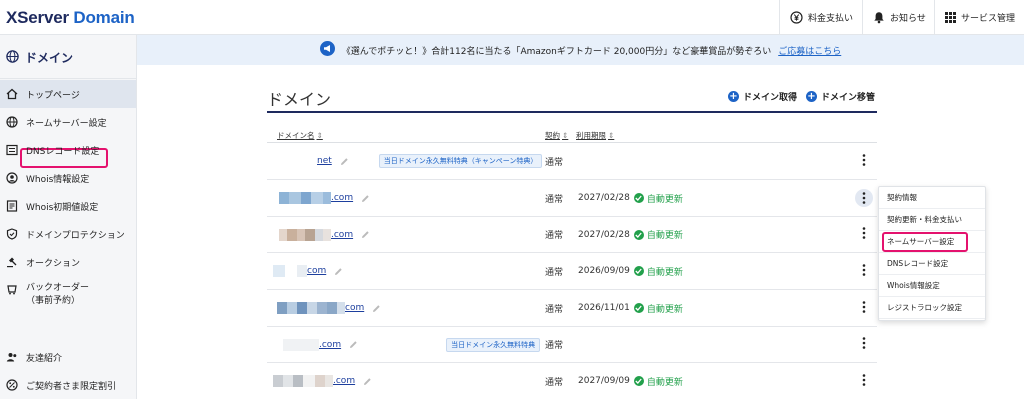 The width and height of the screenshot is (1024, 399). What do you see at coordinates (638, 308) in the screenshot?
I see `check-circle-icon` at bounding box center [638, 308].